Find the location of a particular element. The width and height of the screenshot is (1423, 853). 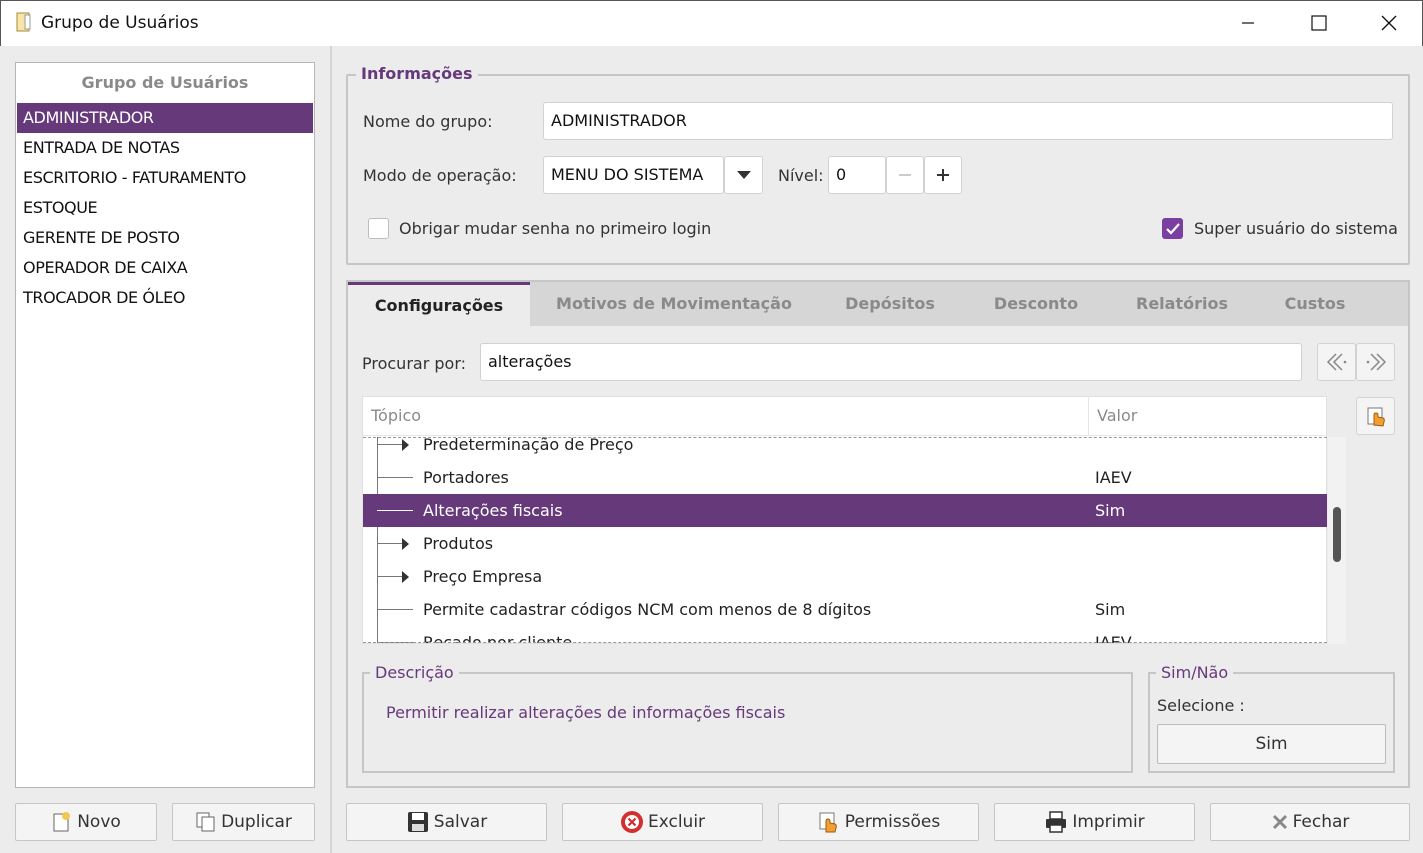

delete-circle-icon is located at coordinates (631, 822).